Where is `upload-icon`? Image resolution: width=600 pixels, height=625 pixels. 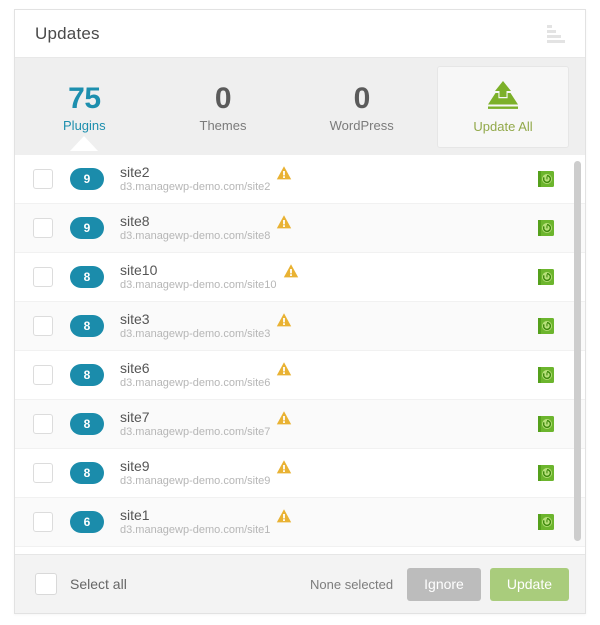 upload-icon is located at coordinates (503, 94).